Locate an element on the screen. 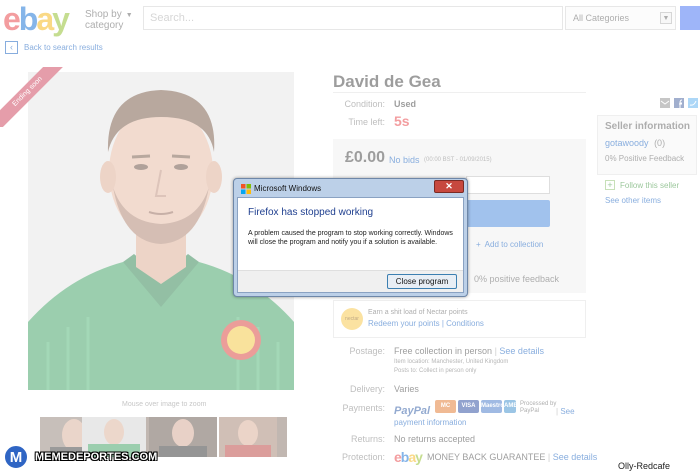 The height and width of the screenshot is (476, 700). delivery-label: Delivery: is located at coordinates (367, 389).